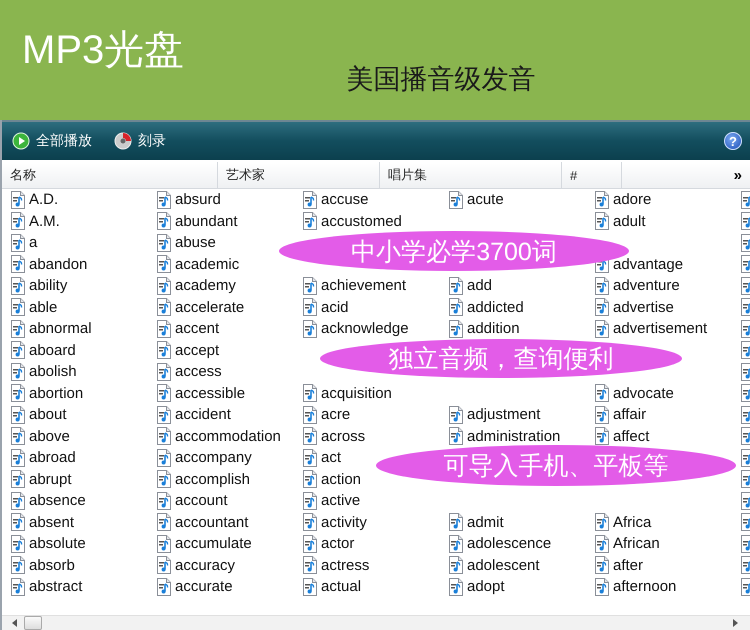 The height and width of the screenshot is (630, 750). Describe the element at coordinates (52, 565) in the screenshot. I see `file-name: absorb` at that location.